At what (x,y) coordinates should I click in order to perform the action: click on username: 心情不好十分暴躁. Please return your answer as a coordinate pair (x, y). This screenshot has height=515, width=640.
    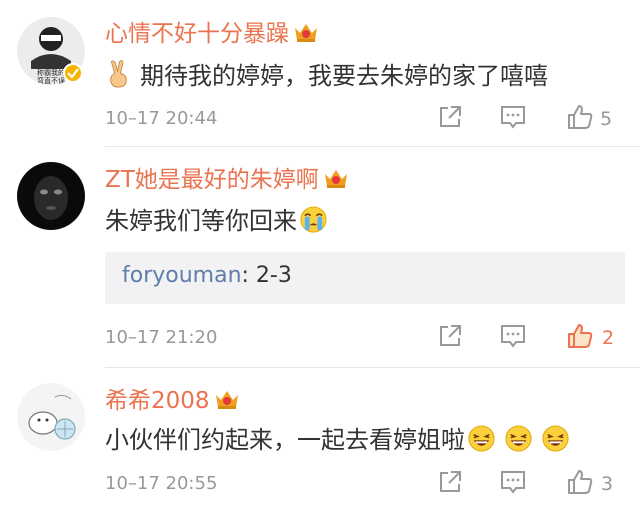
    Looking at the image, I should click on (212, 34).